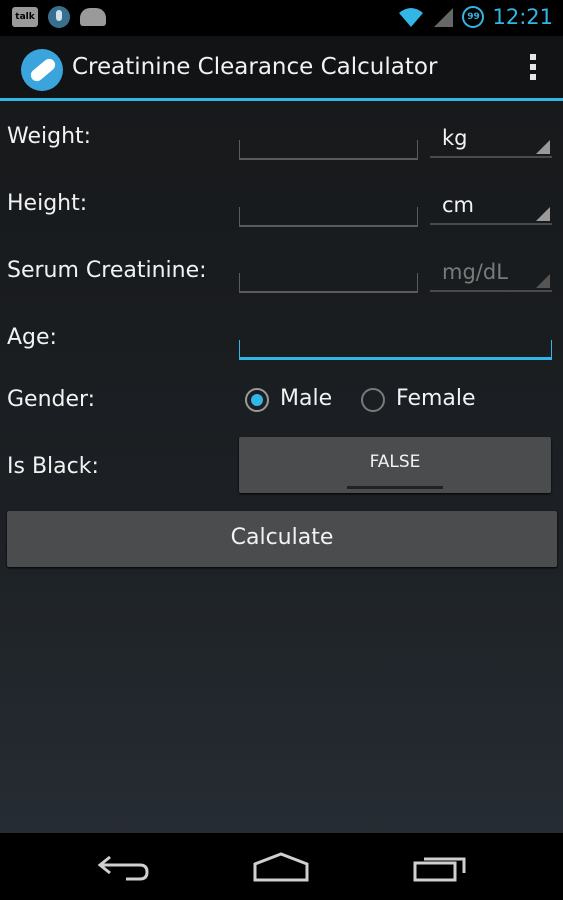 This screenshot has height=900, width=563. What do you see at coordinates (395, 487) in the screenshot?
I see `toggle-indicator` at bounding box center [395, 487].